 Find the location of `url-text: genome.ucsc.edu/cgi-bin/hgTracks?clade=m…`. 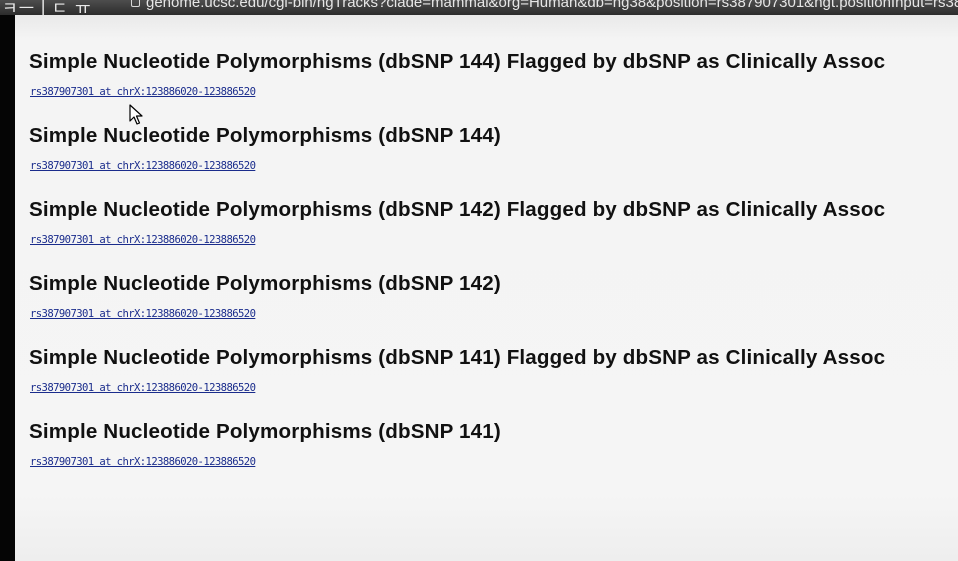

url-text: genome.ucsc.edu/cgi-bin/hgTracks?clade=m… is located at coordinates (552, 5).